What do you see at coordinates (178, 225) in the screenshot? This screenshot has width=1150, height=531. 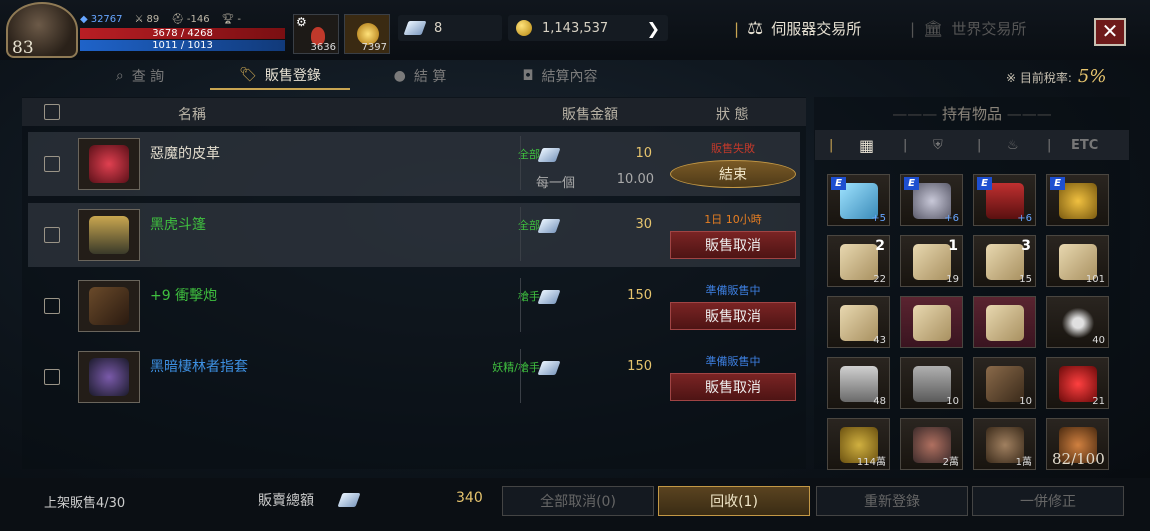 I see `item-name: 黑虎斗篷` at bounding box center [178, 225].